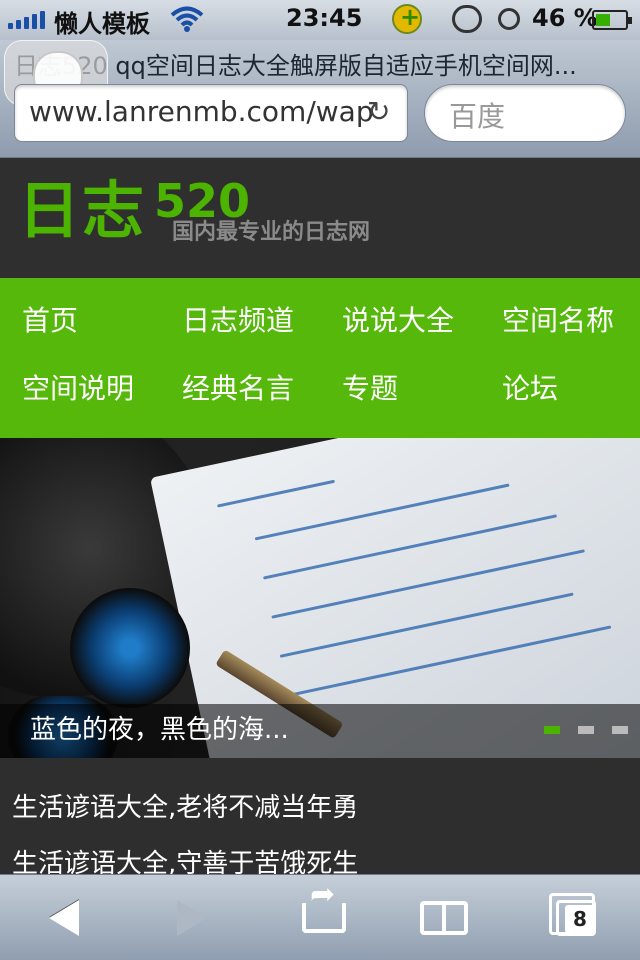 Image resolution: width=640 pixels, height=960 pixels. Describe the element at coordinates (26, 20) in the screenshot. I see `signal-icon` at that location.